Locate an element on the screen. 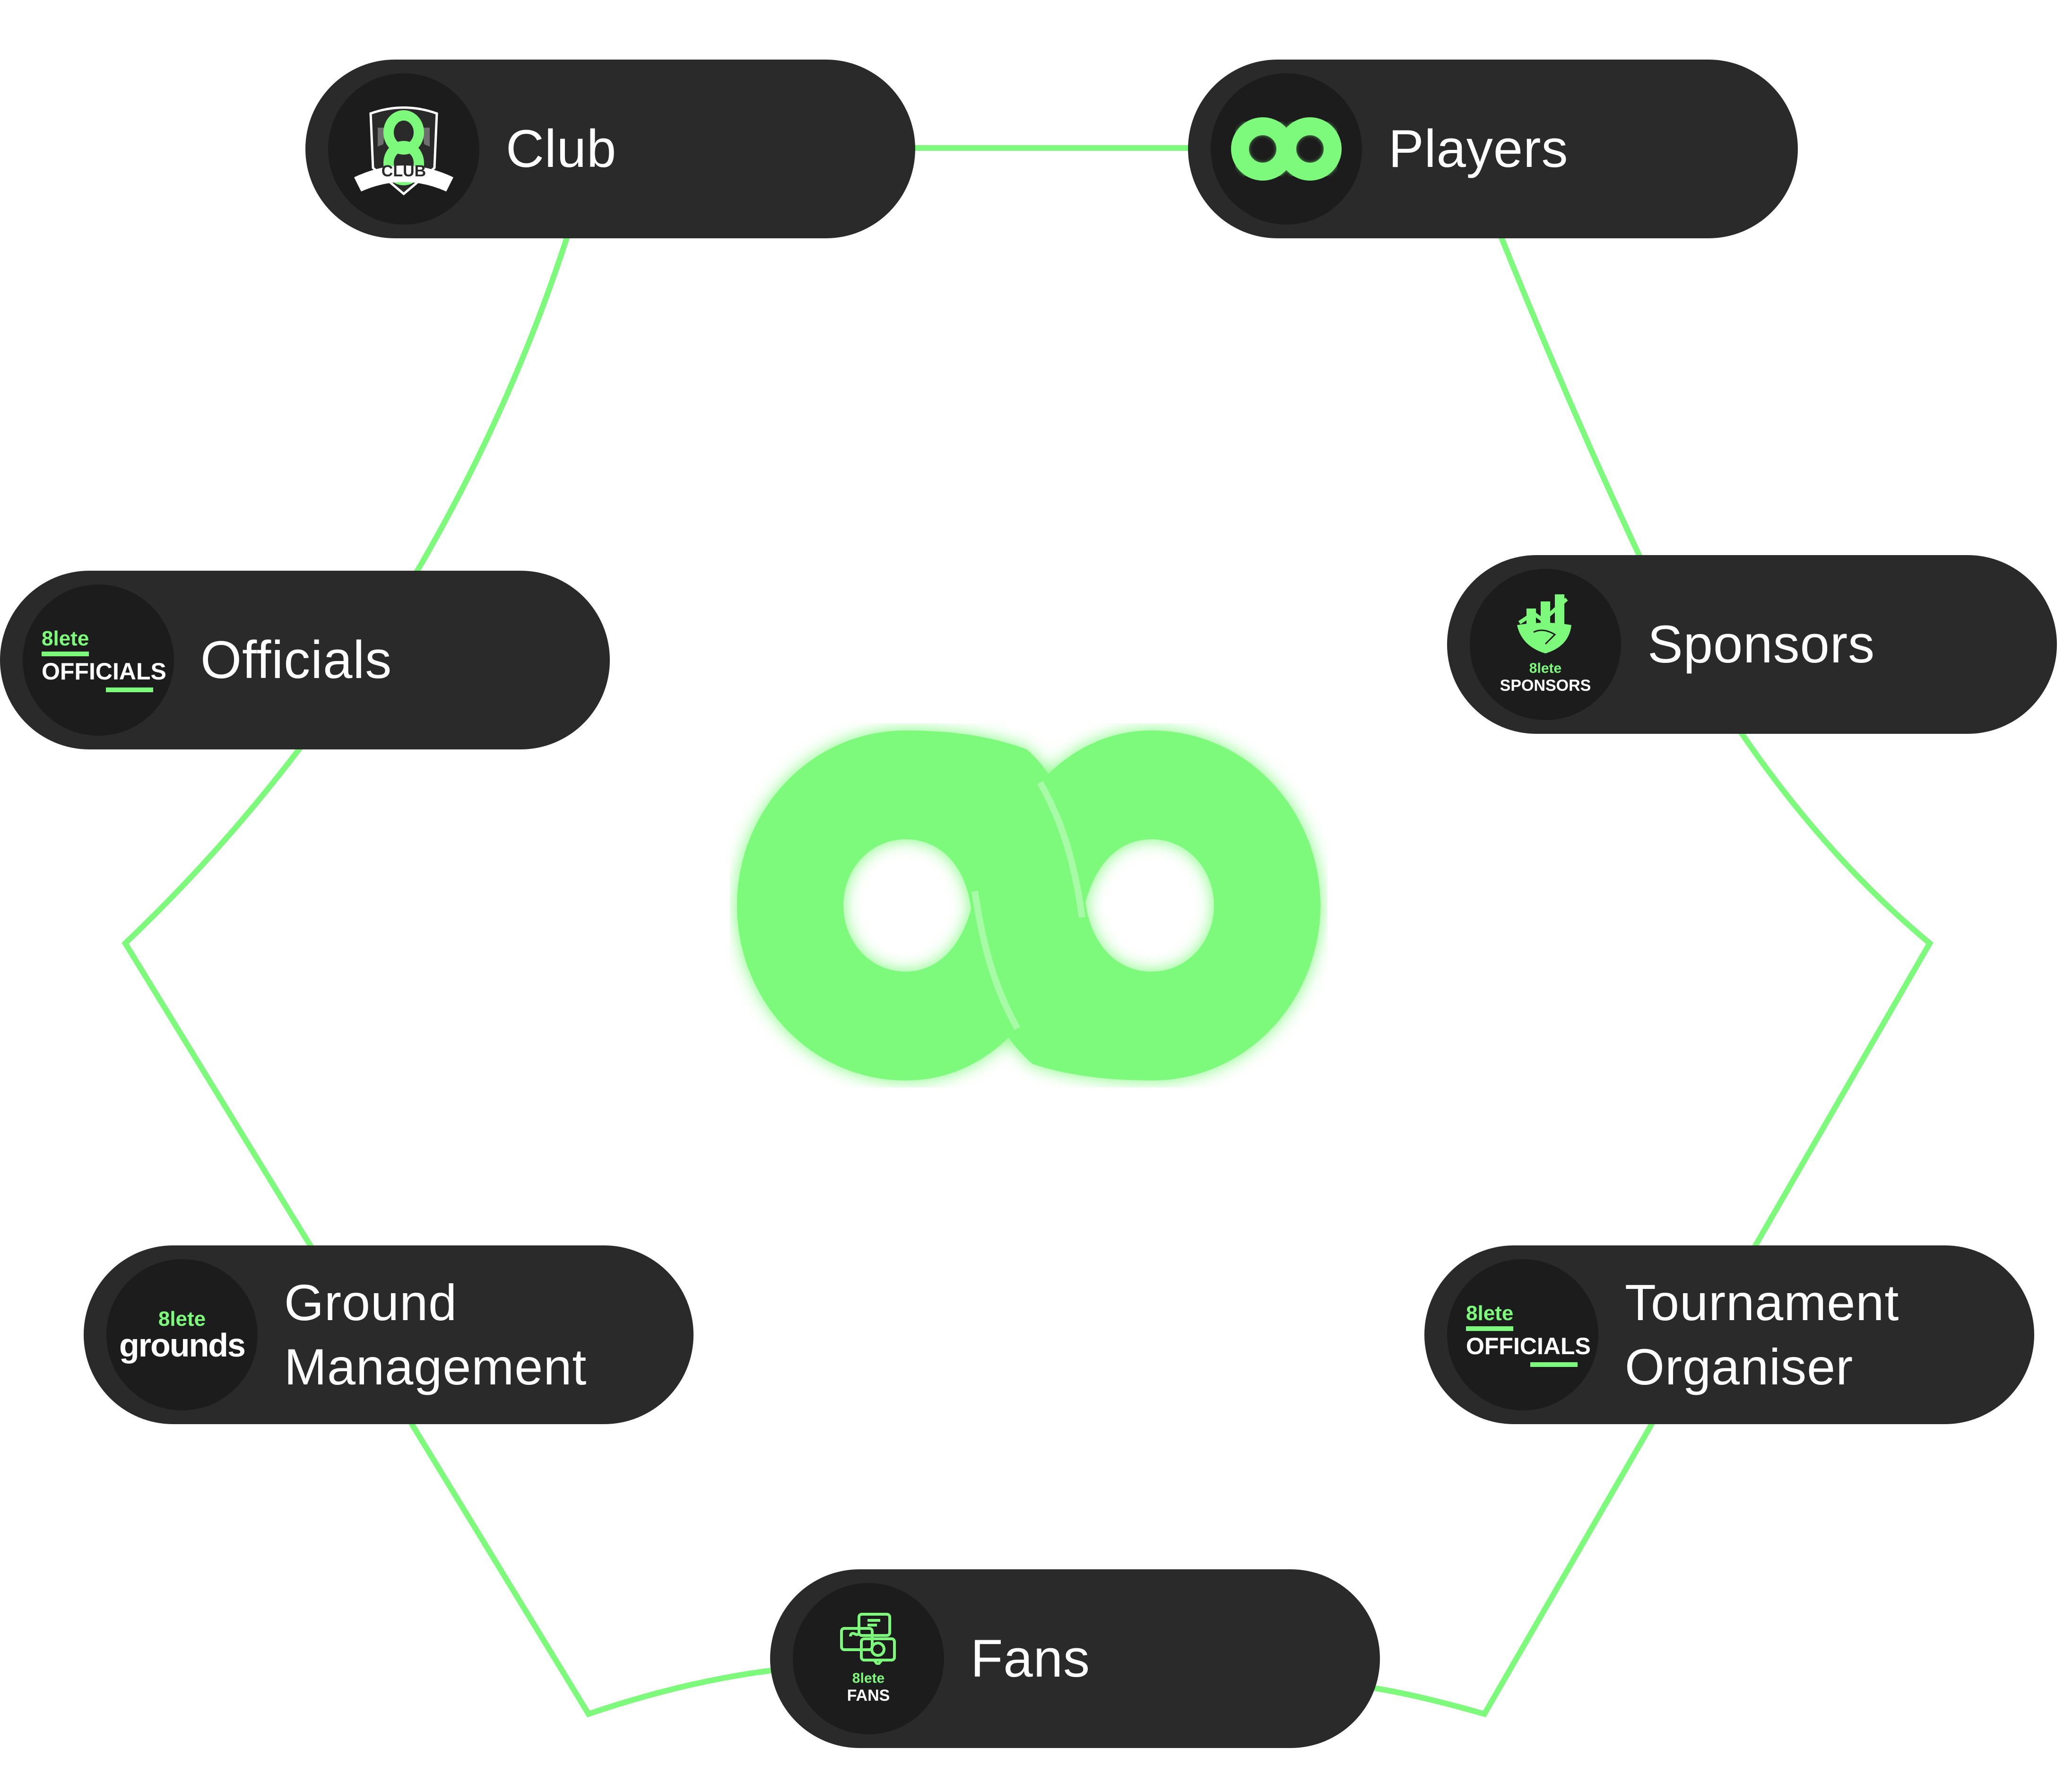 This screenshot has width=2064, height=1792. club-badge-text: CLUB is located at coordinates (403, 171).